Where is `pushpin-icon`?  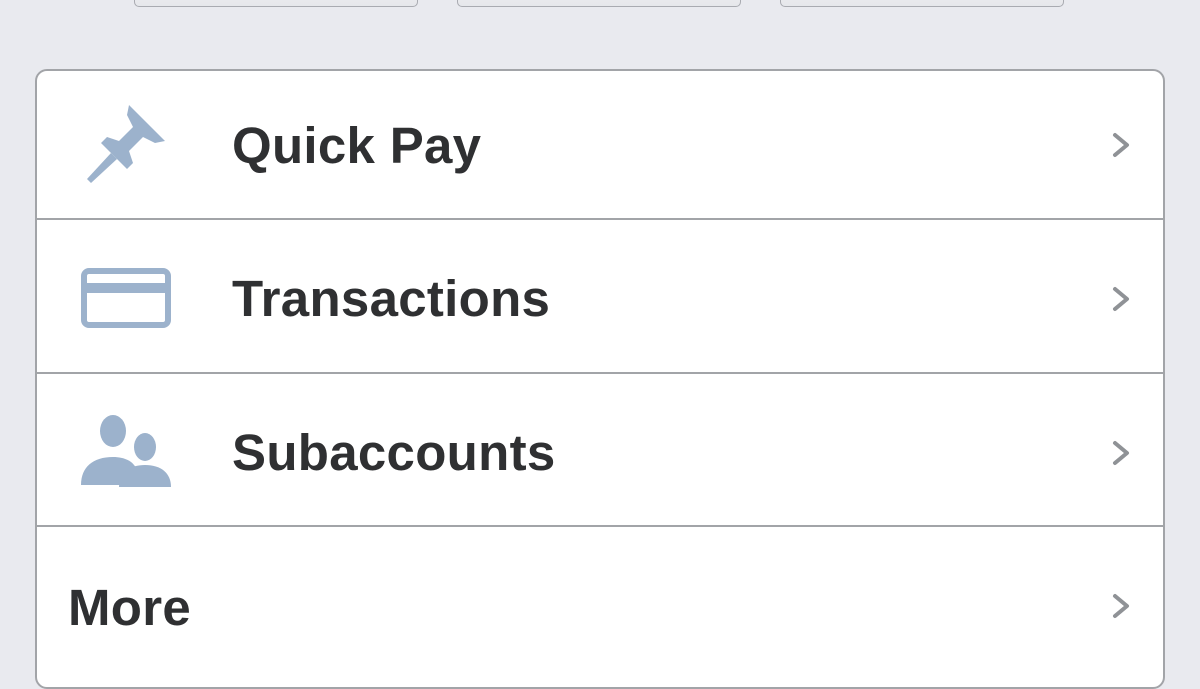
pushpin-icon is located at coordinates (125, 145).